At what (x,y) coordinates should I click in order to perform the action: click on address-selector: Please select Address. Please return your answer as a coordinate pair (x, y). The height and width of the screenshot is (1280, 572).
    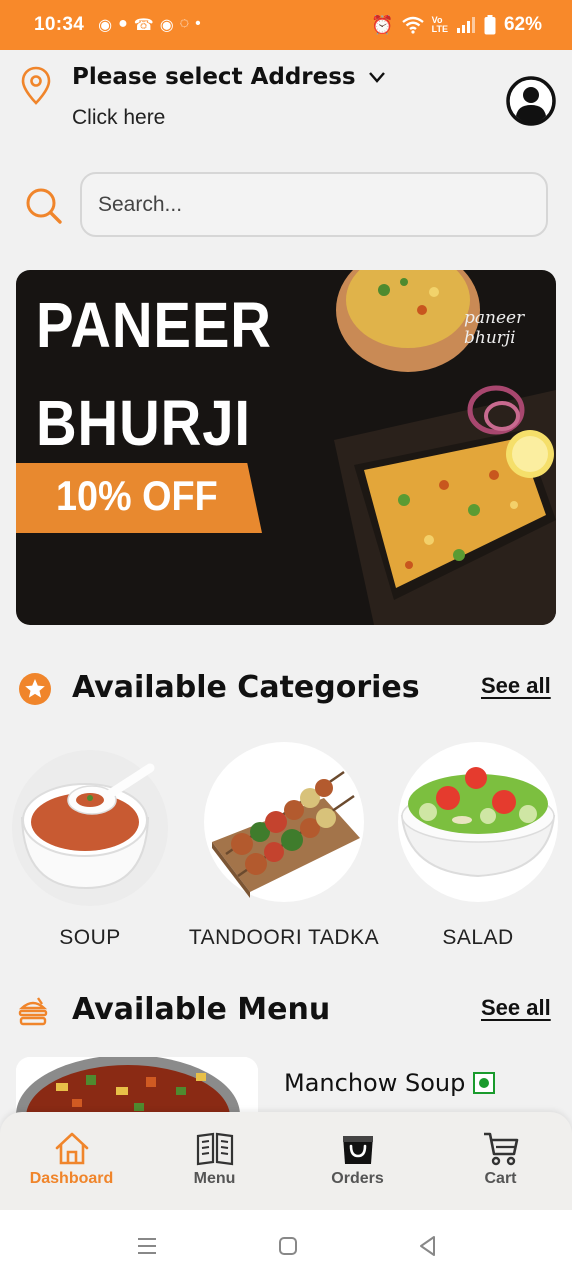
    Looking at the image, I should click on (229, 77).